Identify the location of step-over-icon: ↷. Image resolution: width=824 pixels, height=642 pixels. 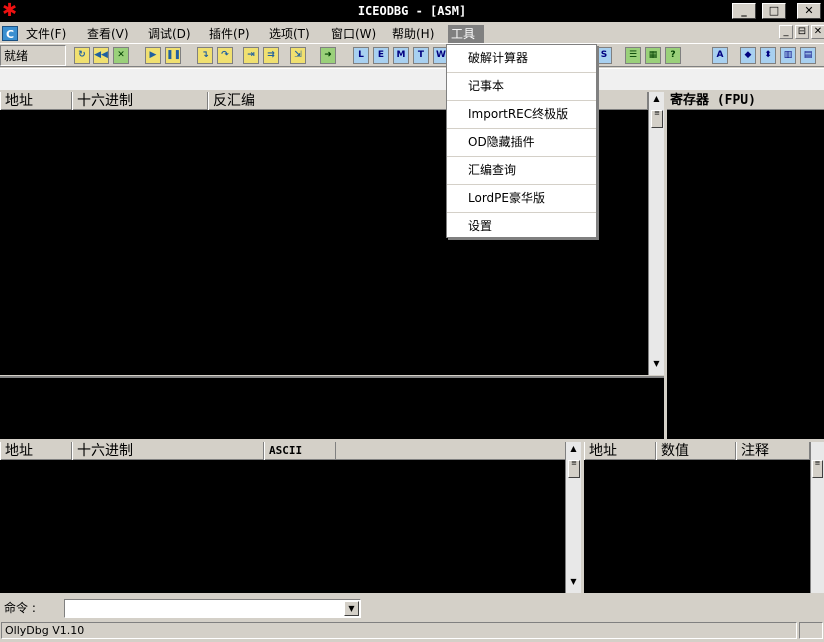
(225, 55).